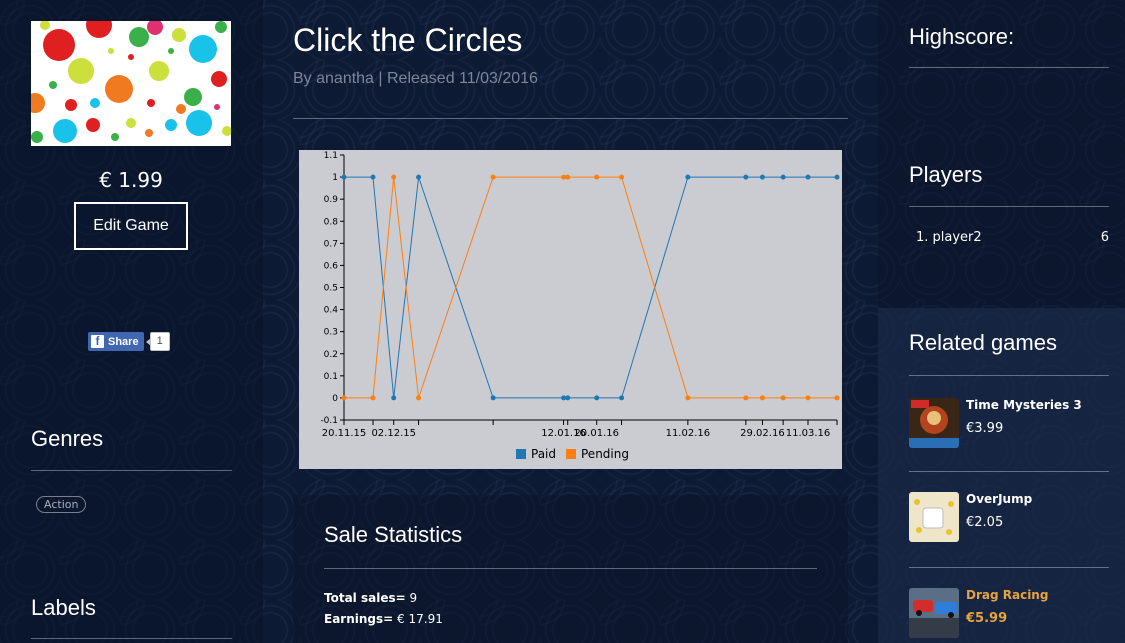  Describe the element at coordinates (359, 619) in the screenshot. I see `earnings-label: Earnings=` at that location.